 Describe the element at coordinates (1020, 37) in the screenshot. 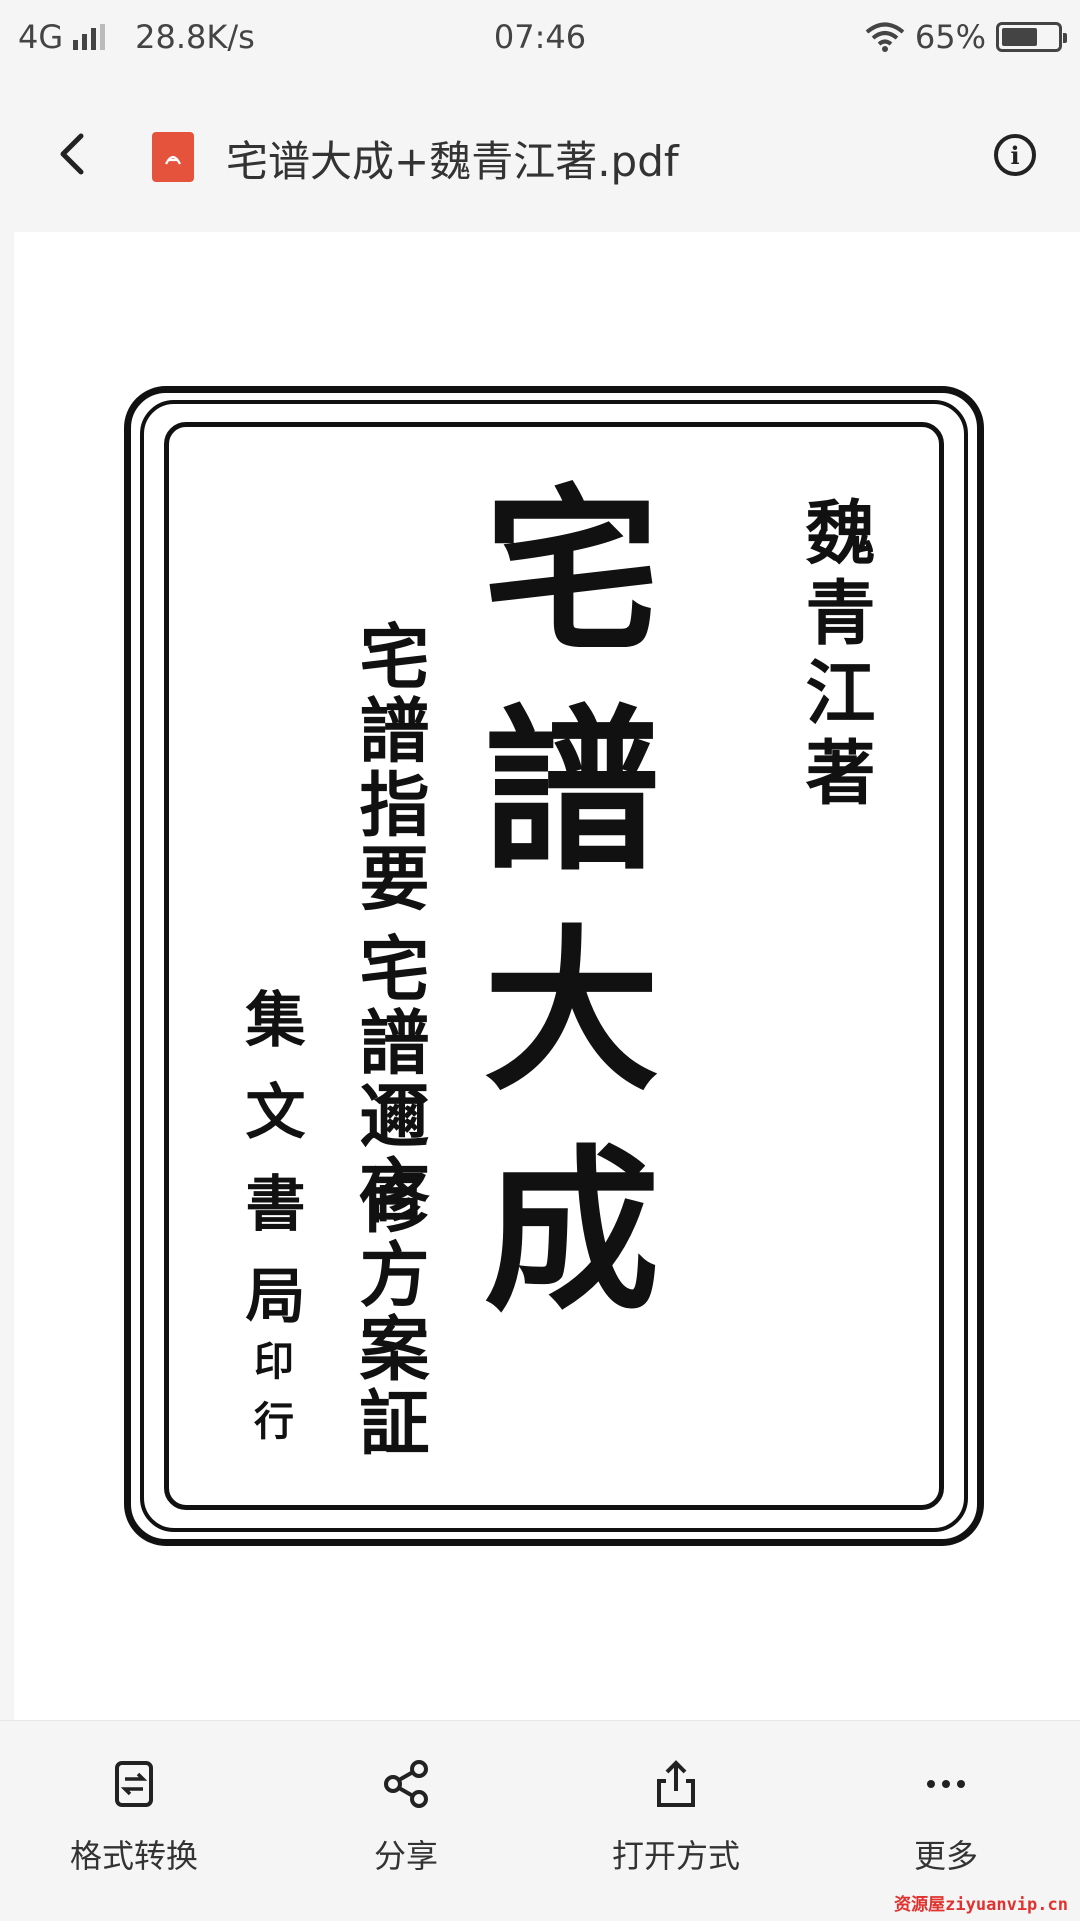

I see `battery-level` at that location.